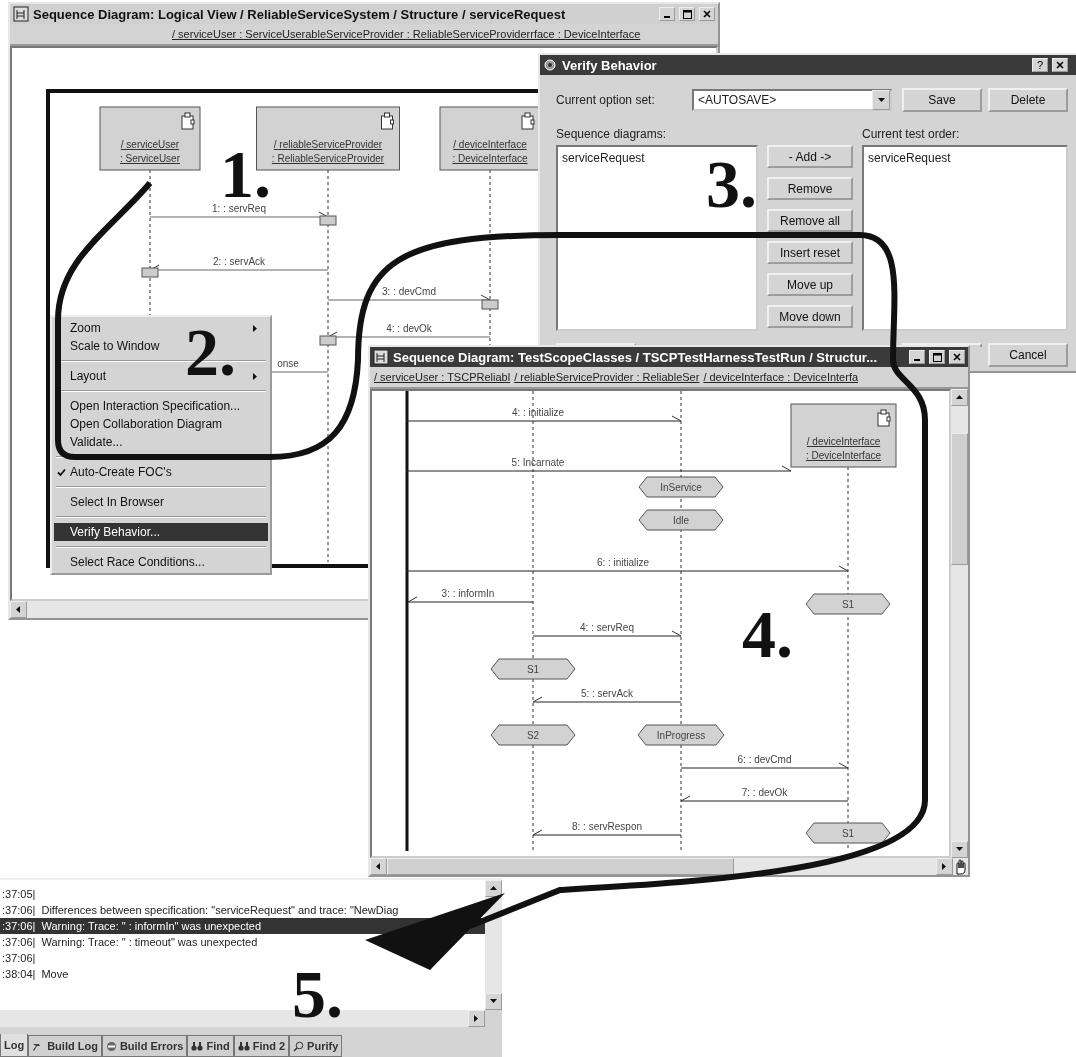  I want to click on state-label: InService, so click(681, 487).